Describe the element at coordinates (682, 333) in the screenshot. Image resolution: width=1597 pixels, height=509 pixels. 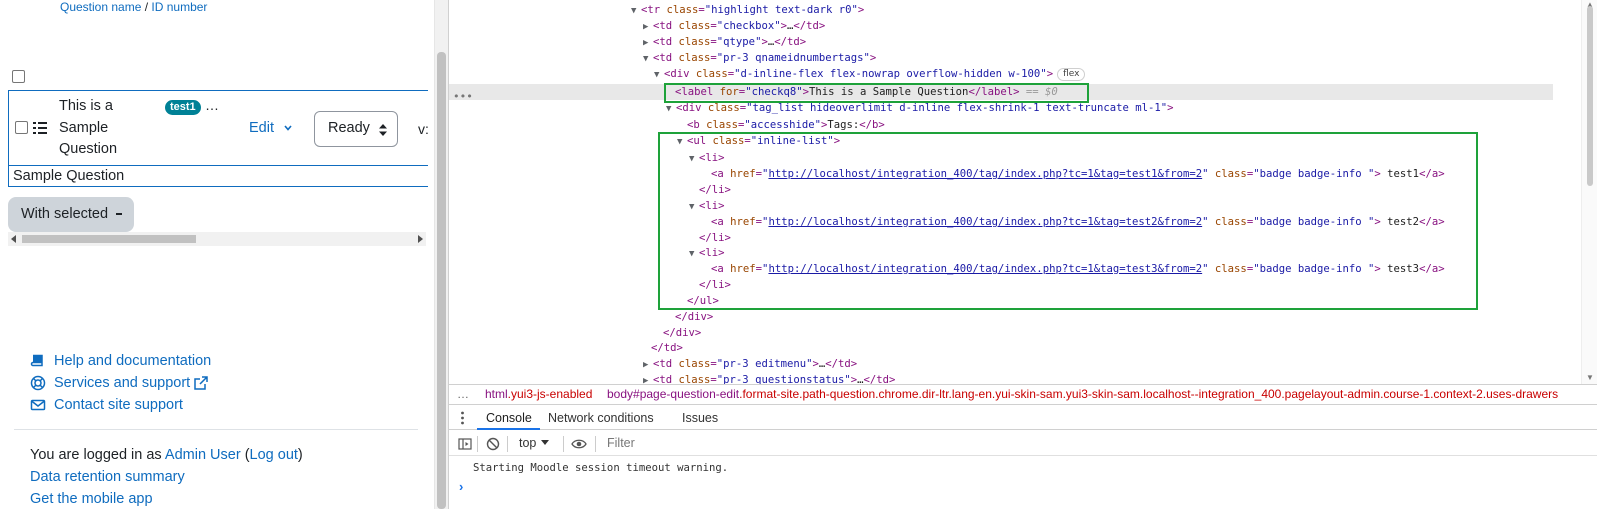
I see `dom-node-div-close-2: </div>` at that location.